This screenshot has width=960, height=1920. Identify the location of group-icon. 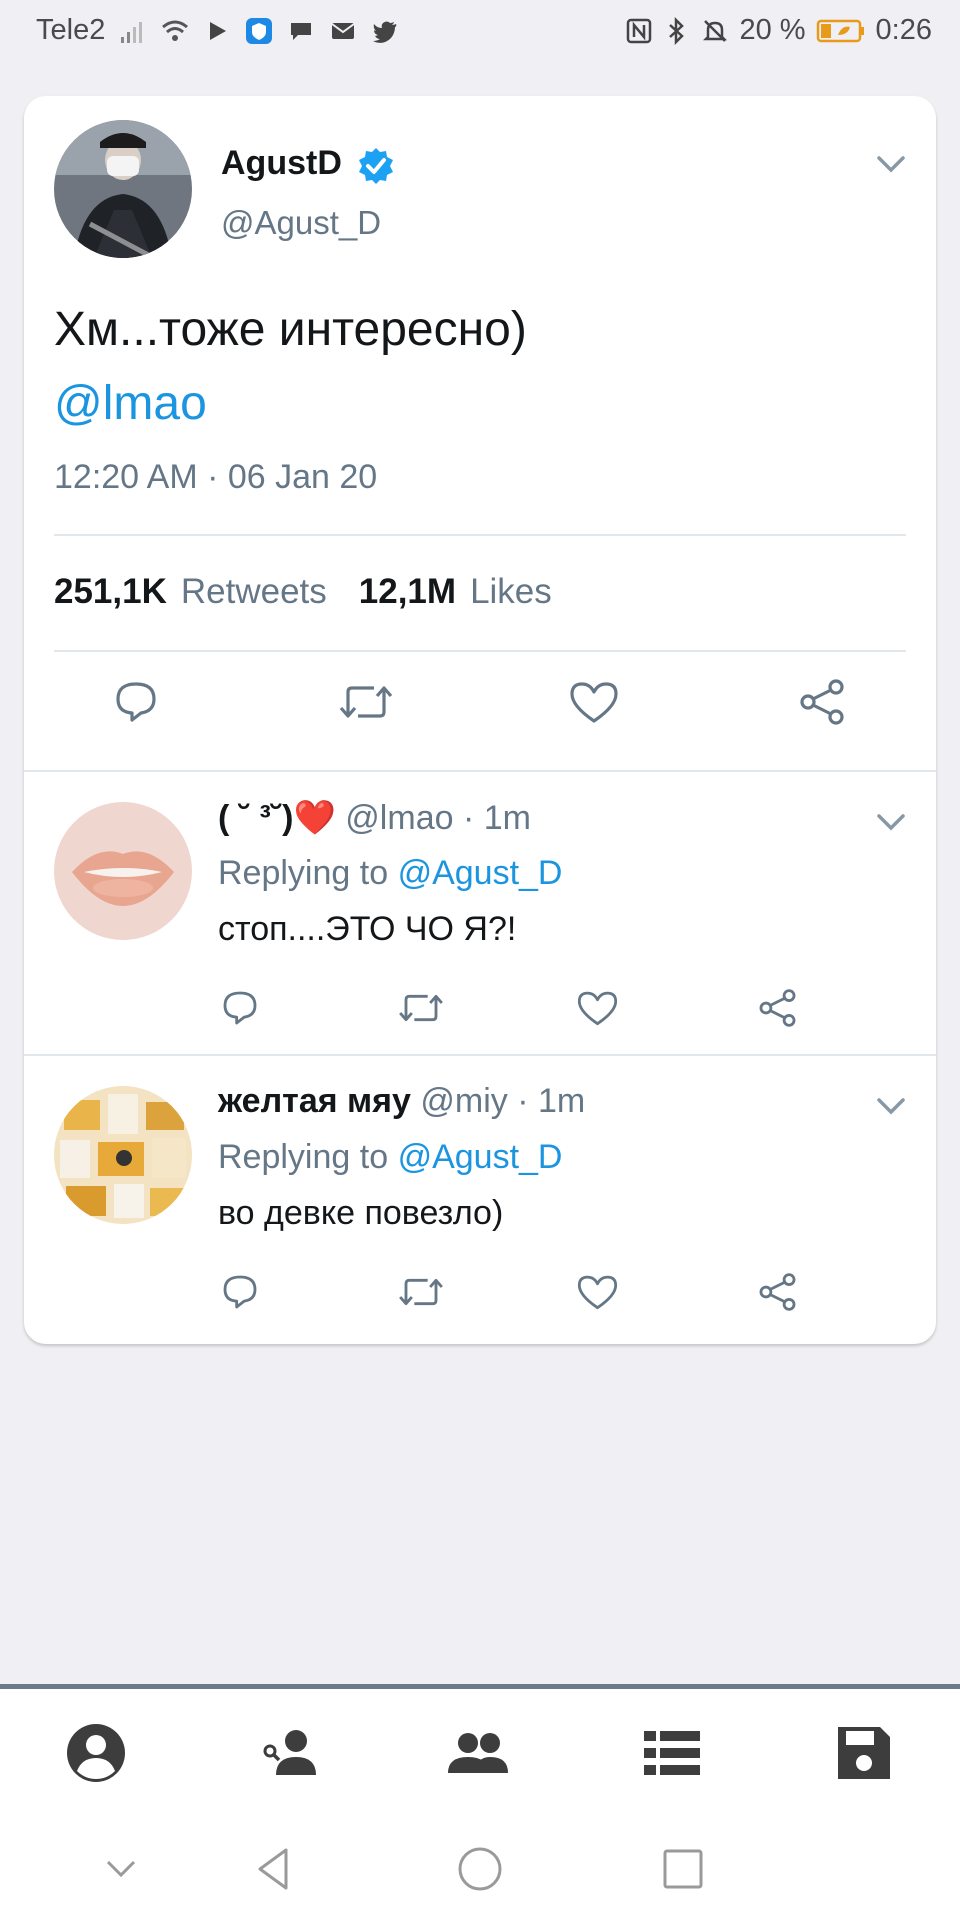
(478, 1753).